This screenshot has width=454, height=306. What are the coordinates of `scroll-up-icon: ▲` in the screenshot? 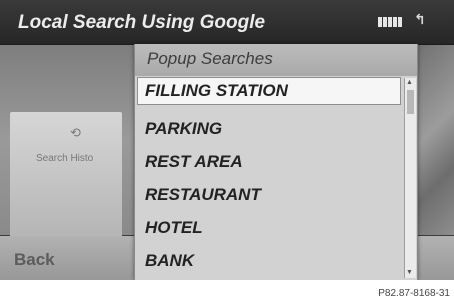 It's located at (409, 83).